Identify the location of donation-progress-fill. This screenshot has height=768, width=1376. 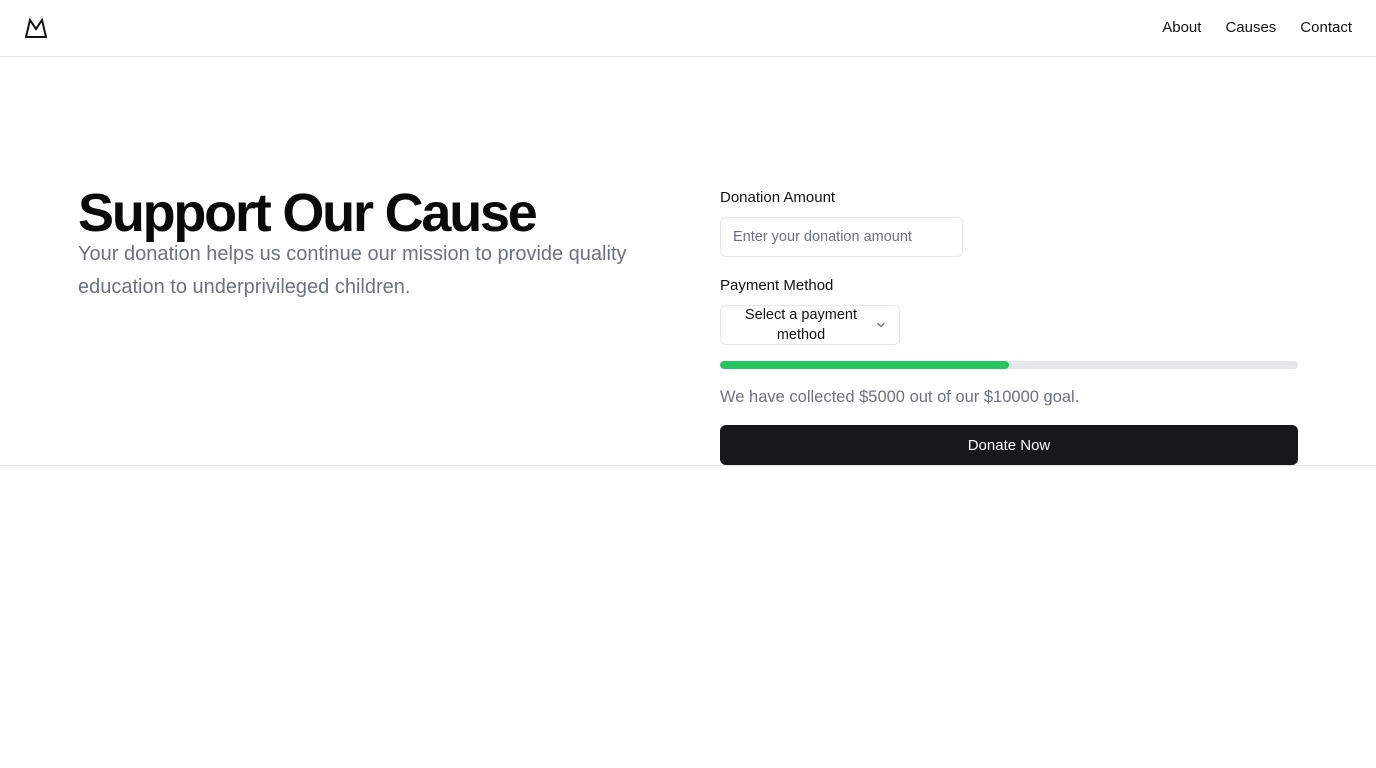
(864, 365).